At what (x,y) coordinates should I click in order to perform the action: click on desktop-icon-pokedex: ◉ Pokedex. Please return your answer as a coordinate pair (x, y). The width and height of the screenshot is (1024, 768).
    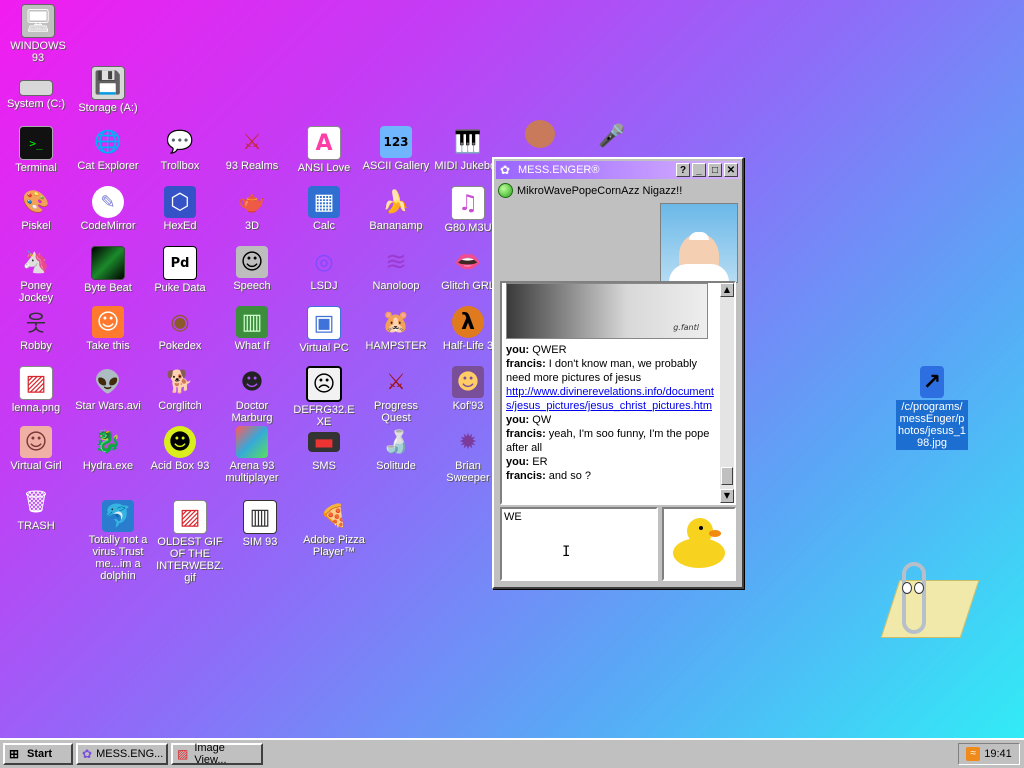
    Looking at the image, I should click on (180, 329).